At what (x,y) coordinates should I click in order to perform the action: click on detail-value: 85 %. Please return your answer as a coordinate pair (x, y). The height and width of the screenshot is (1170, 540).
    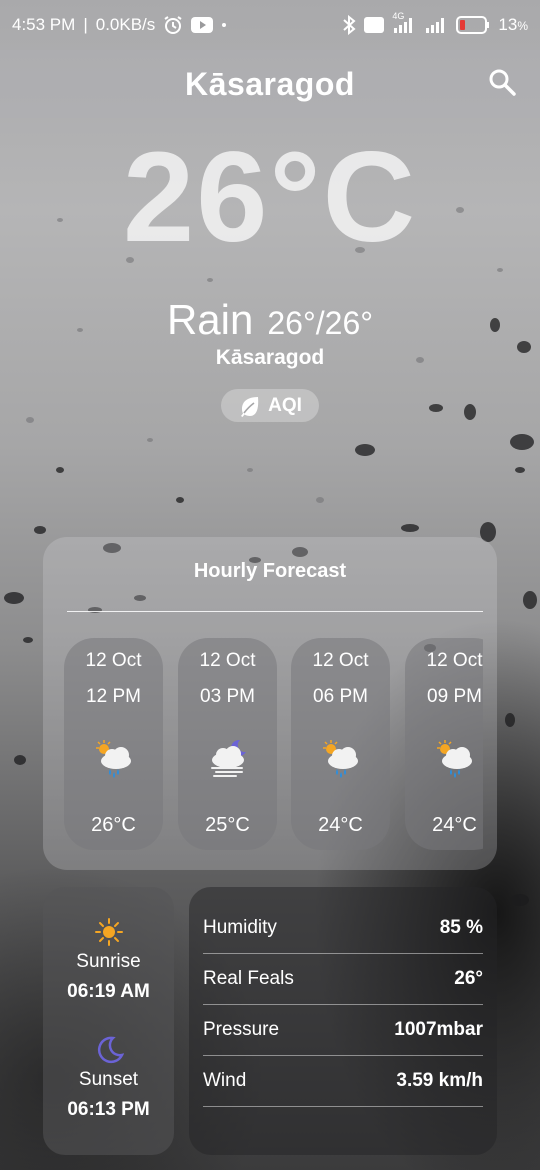
    Looking at the image, I should click on (461, 927).